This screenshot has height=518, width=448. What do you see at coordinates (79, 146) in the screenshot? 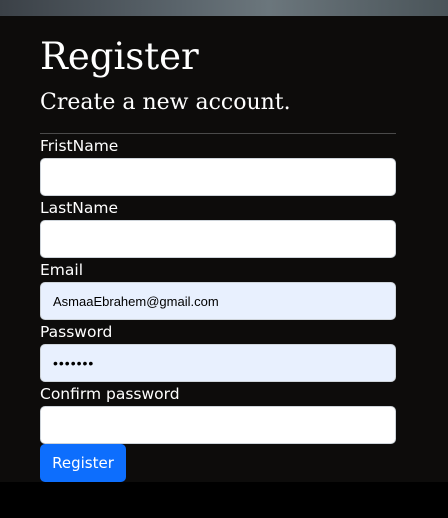
I see `first-name-label: FristName` at bounding box center [79, 146].